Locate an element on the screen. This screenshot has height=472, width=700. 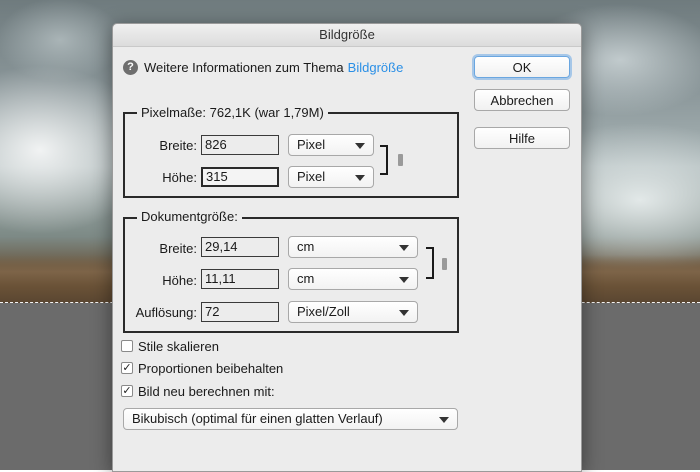
ok-button: OK is located at coordinates (522, 67).